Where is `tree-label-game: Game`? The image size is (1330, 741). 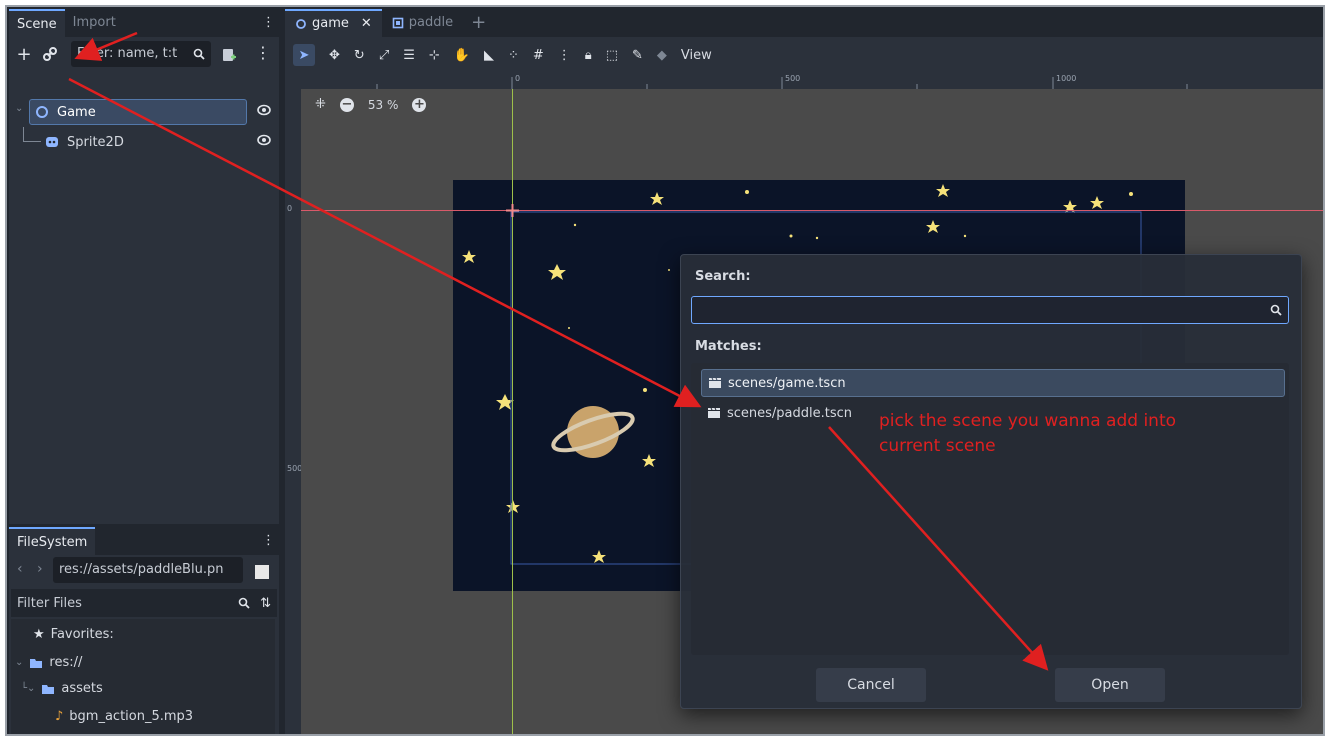 tree-label-game: Game is located at coordinates (76, 112).